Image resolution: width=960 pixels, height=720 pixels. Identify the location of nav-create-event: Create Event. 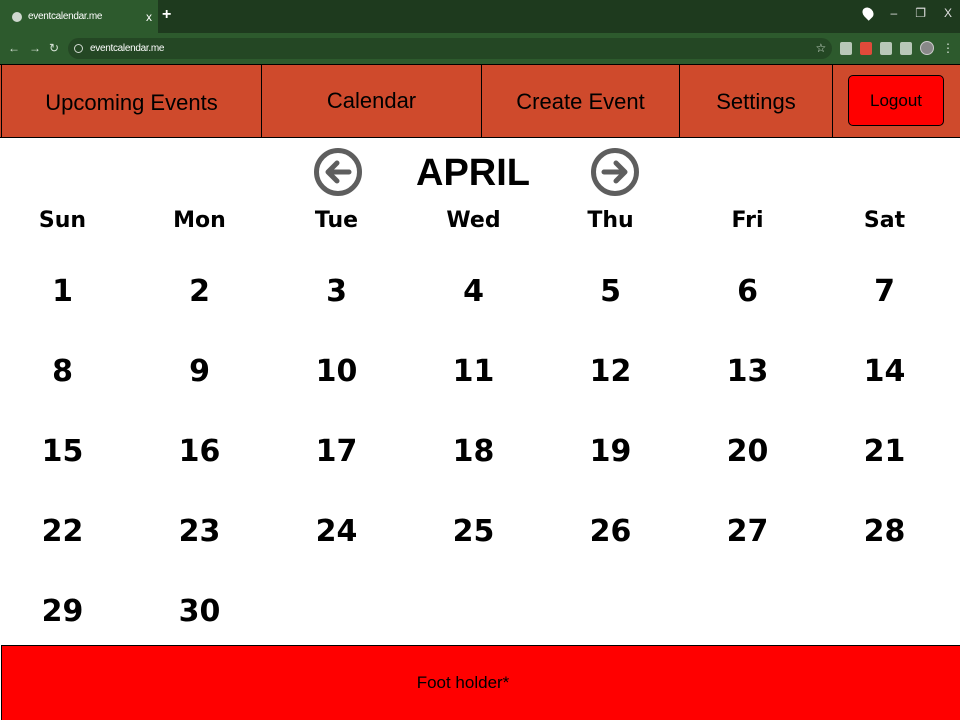
(581, 101).